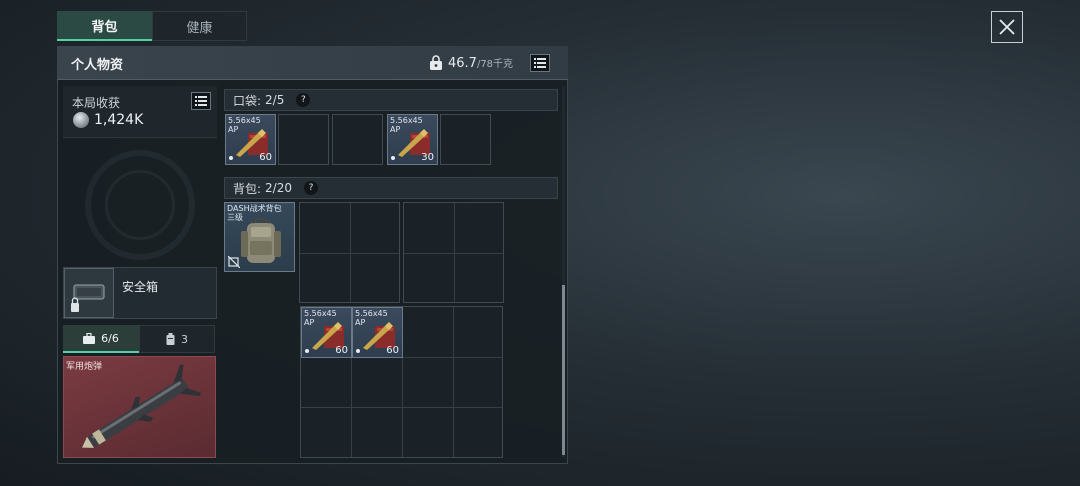  Describe the element at coordinates (247, 188) in the screenshot. I see `backpack-label: 背包:` at that location.